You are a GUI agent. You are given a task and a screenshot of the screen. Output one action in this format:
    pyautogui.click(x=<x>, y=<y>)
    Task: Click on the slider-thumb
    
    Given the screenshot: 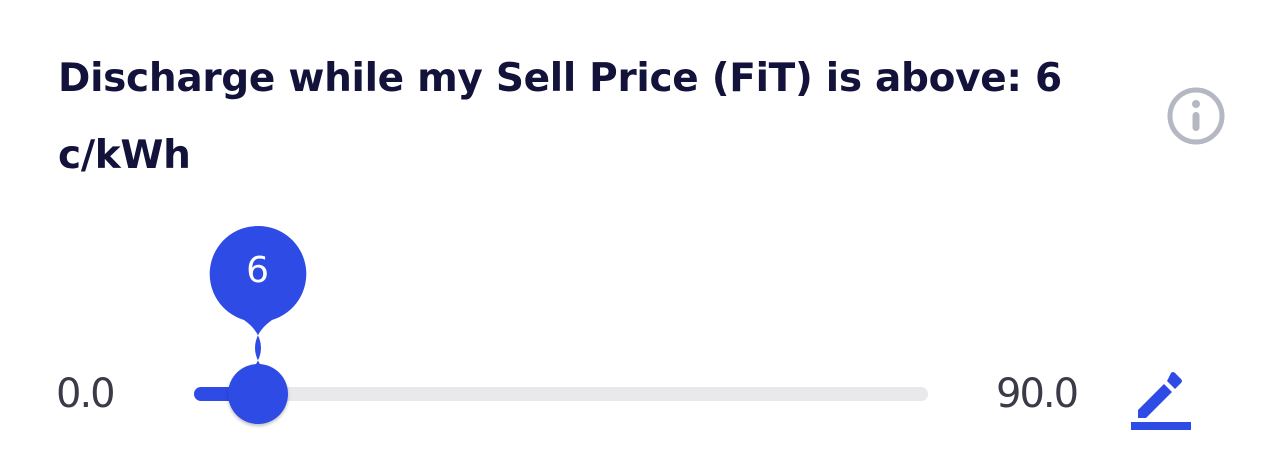 What is the action you would take?
    pyautogui.click(x=257, y=394)
    